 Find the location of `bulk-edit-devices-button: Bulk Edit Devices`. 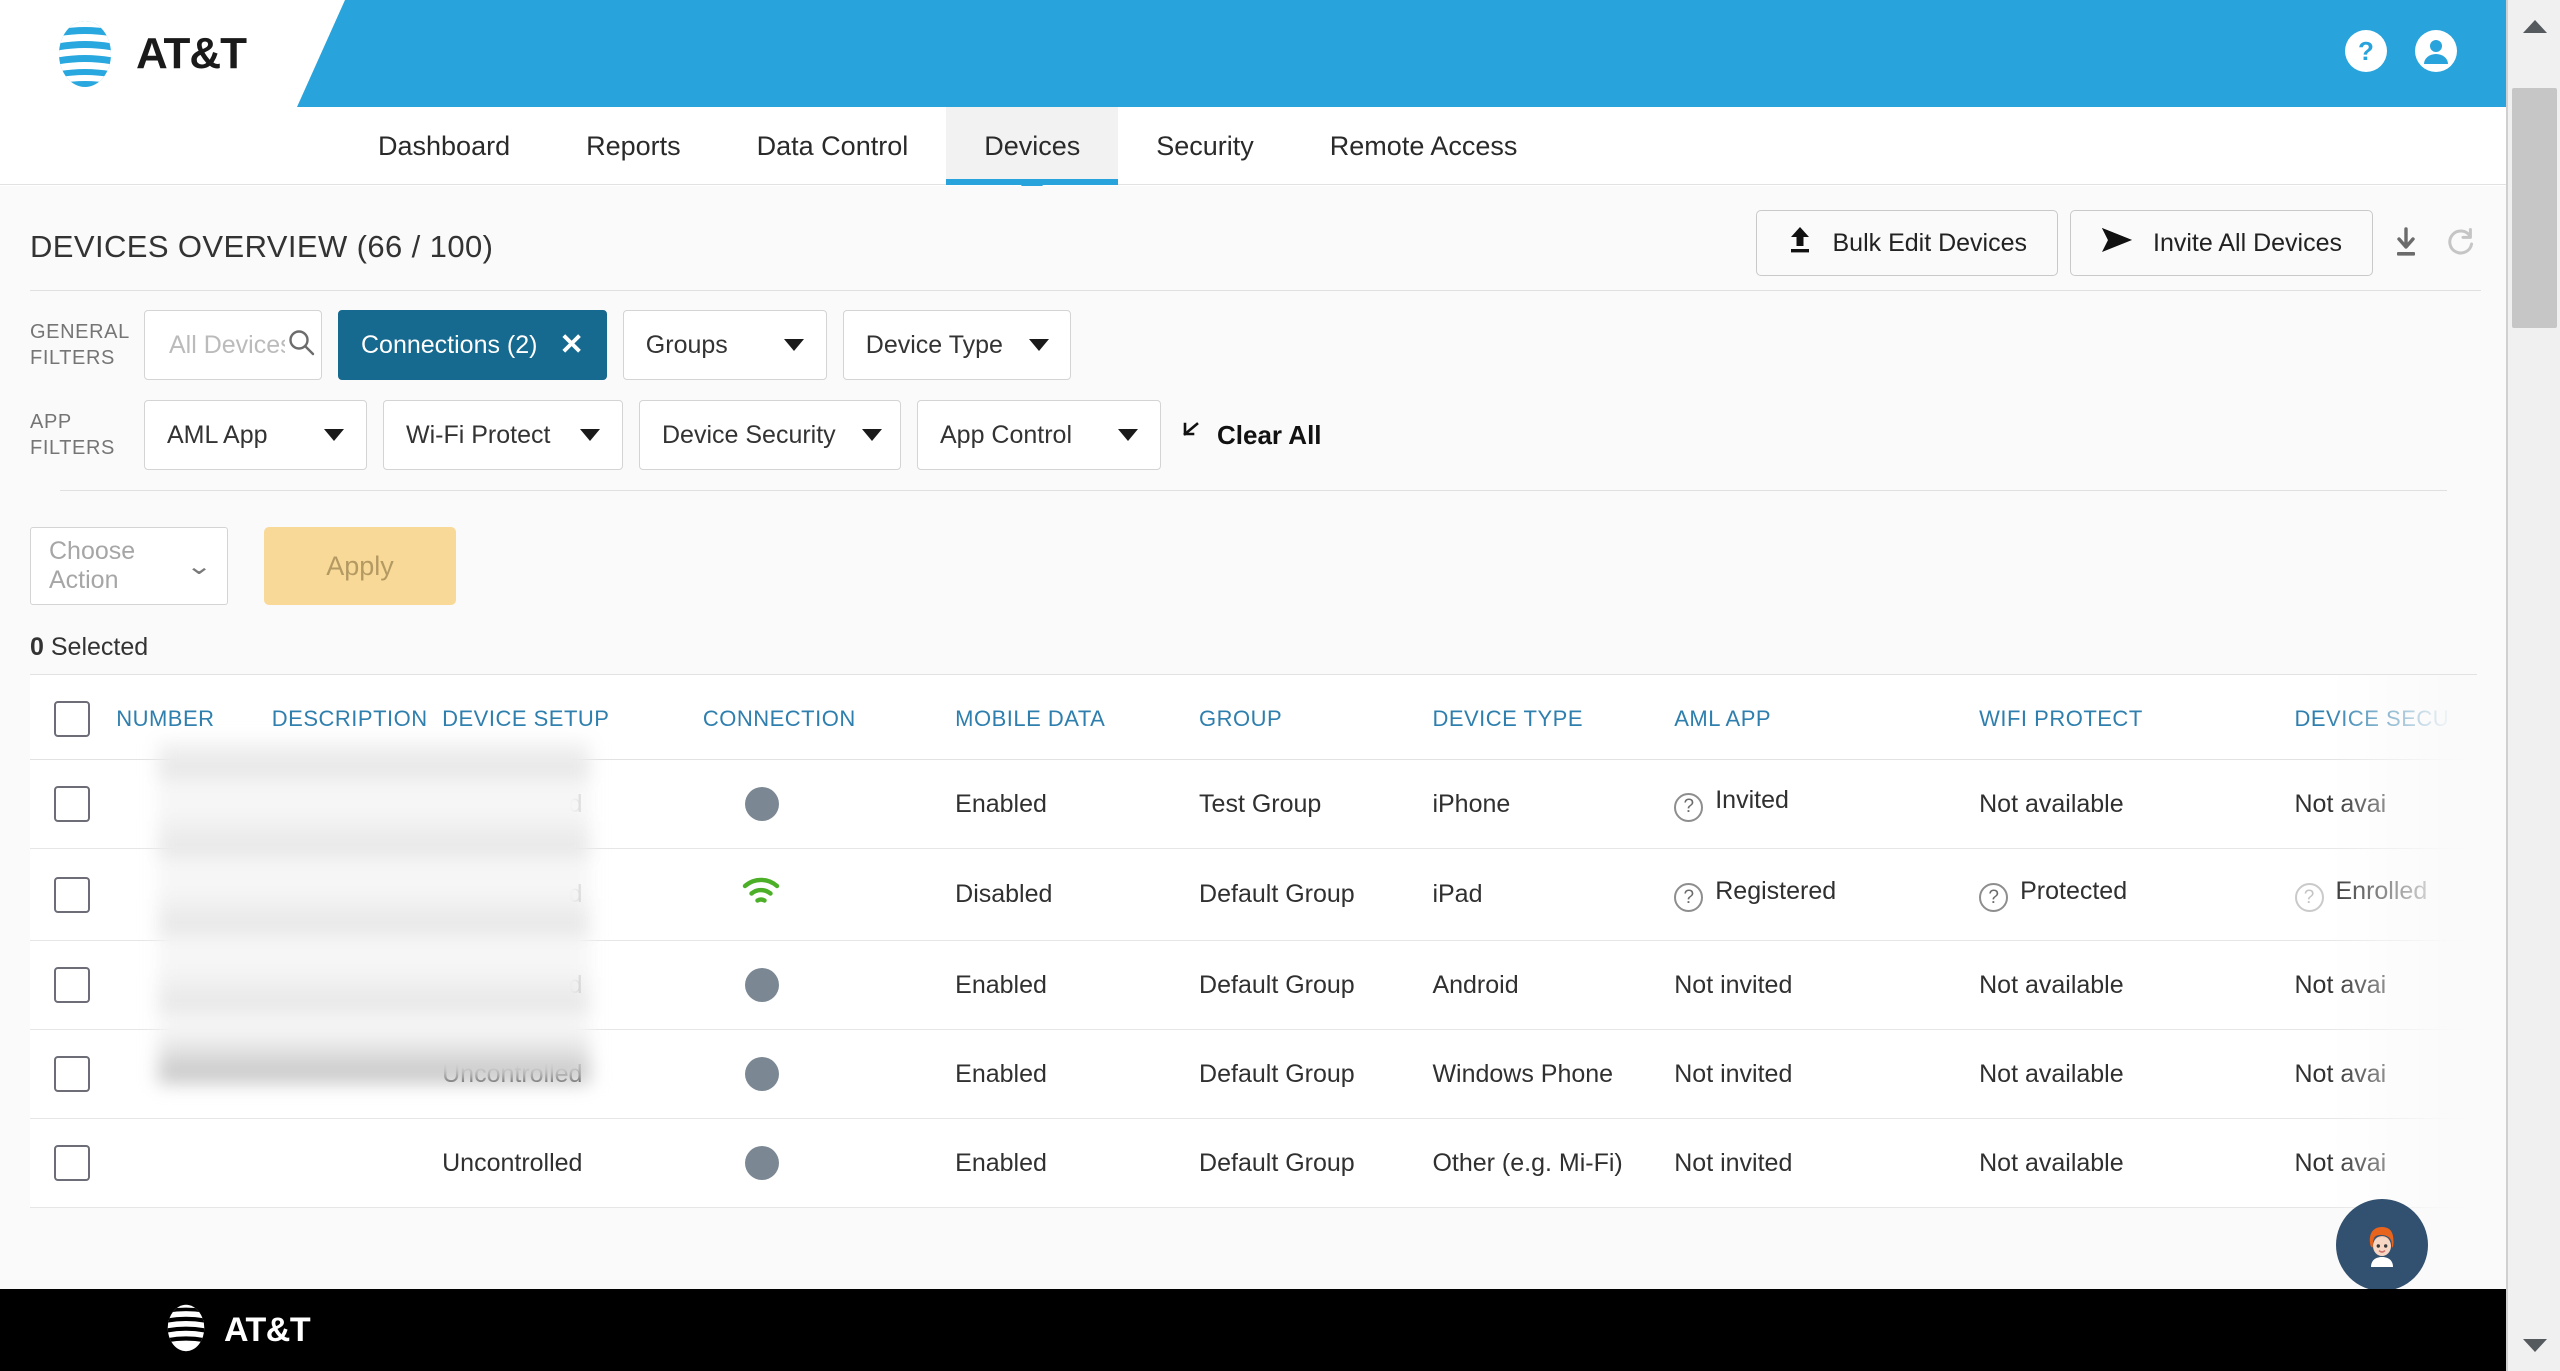

bulk-edit-devices-button: Bulk Edit Devices is located at coordinates (1907, 243).